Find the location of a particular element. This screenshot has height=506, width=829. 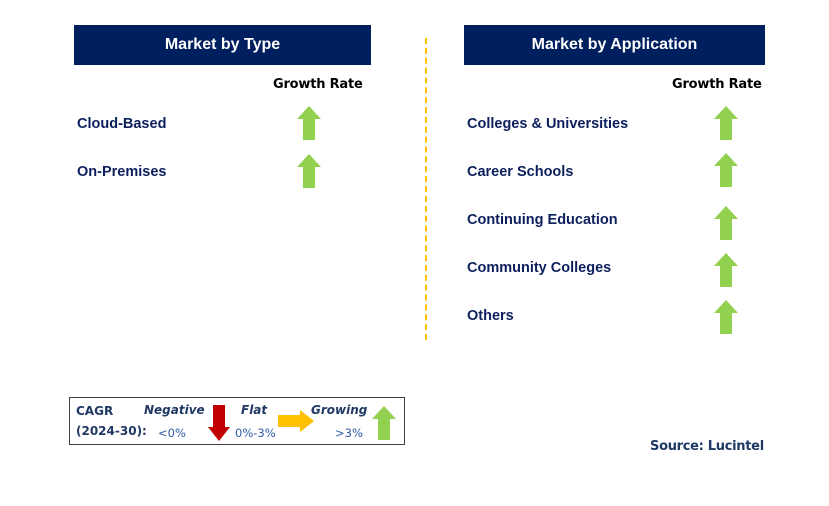

growing-range: >3% is located at coordinates (349, 433).